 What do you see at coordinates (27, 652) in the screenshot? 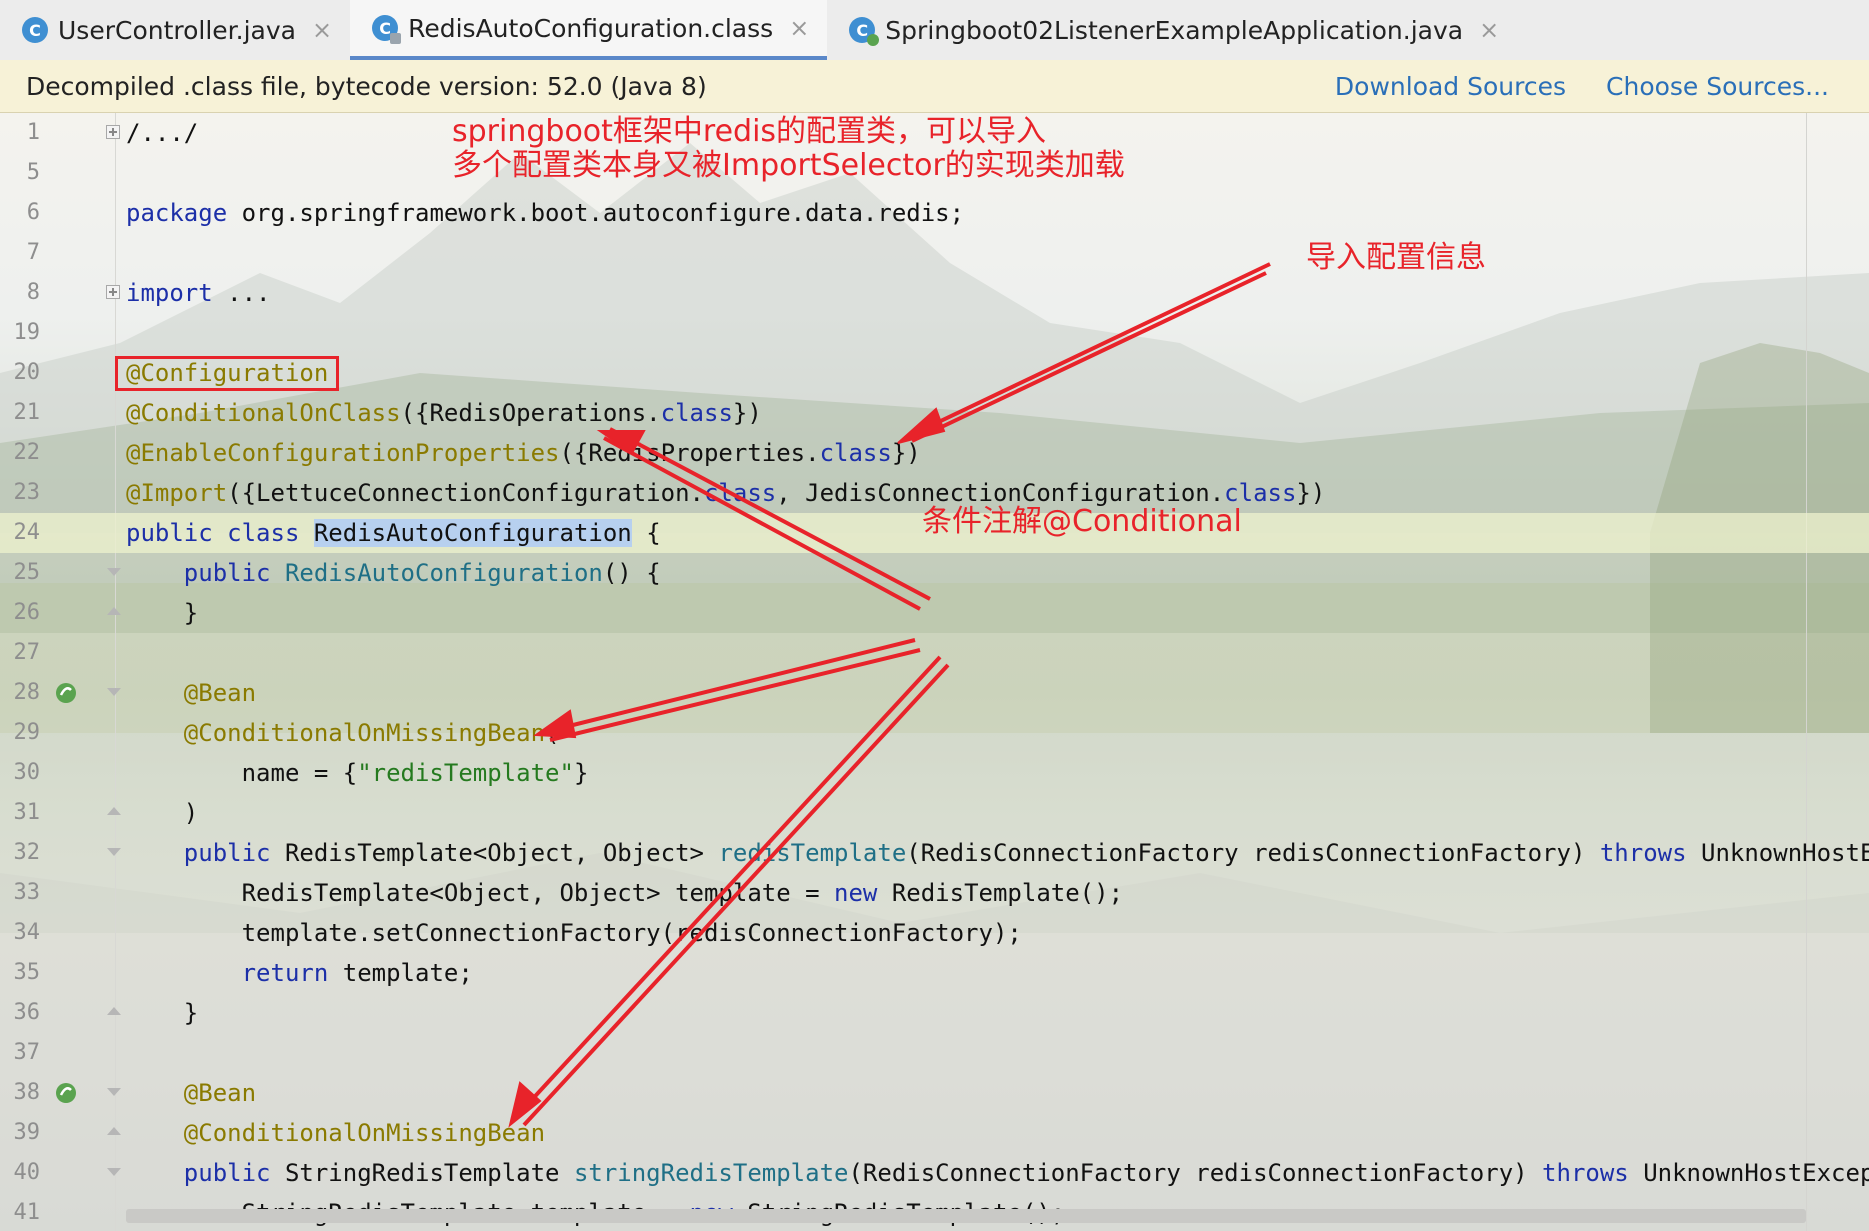
I see `line-number: 27` at bounding box center [27, 652].